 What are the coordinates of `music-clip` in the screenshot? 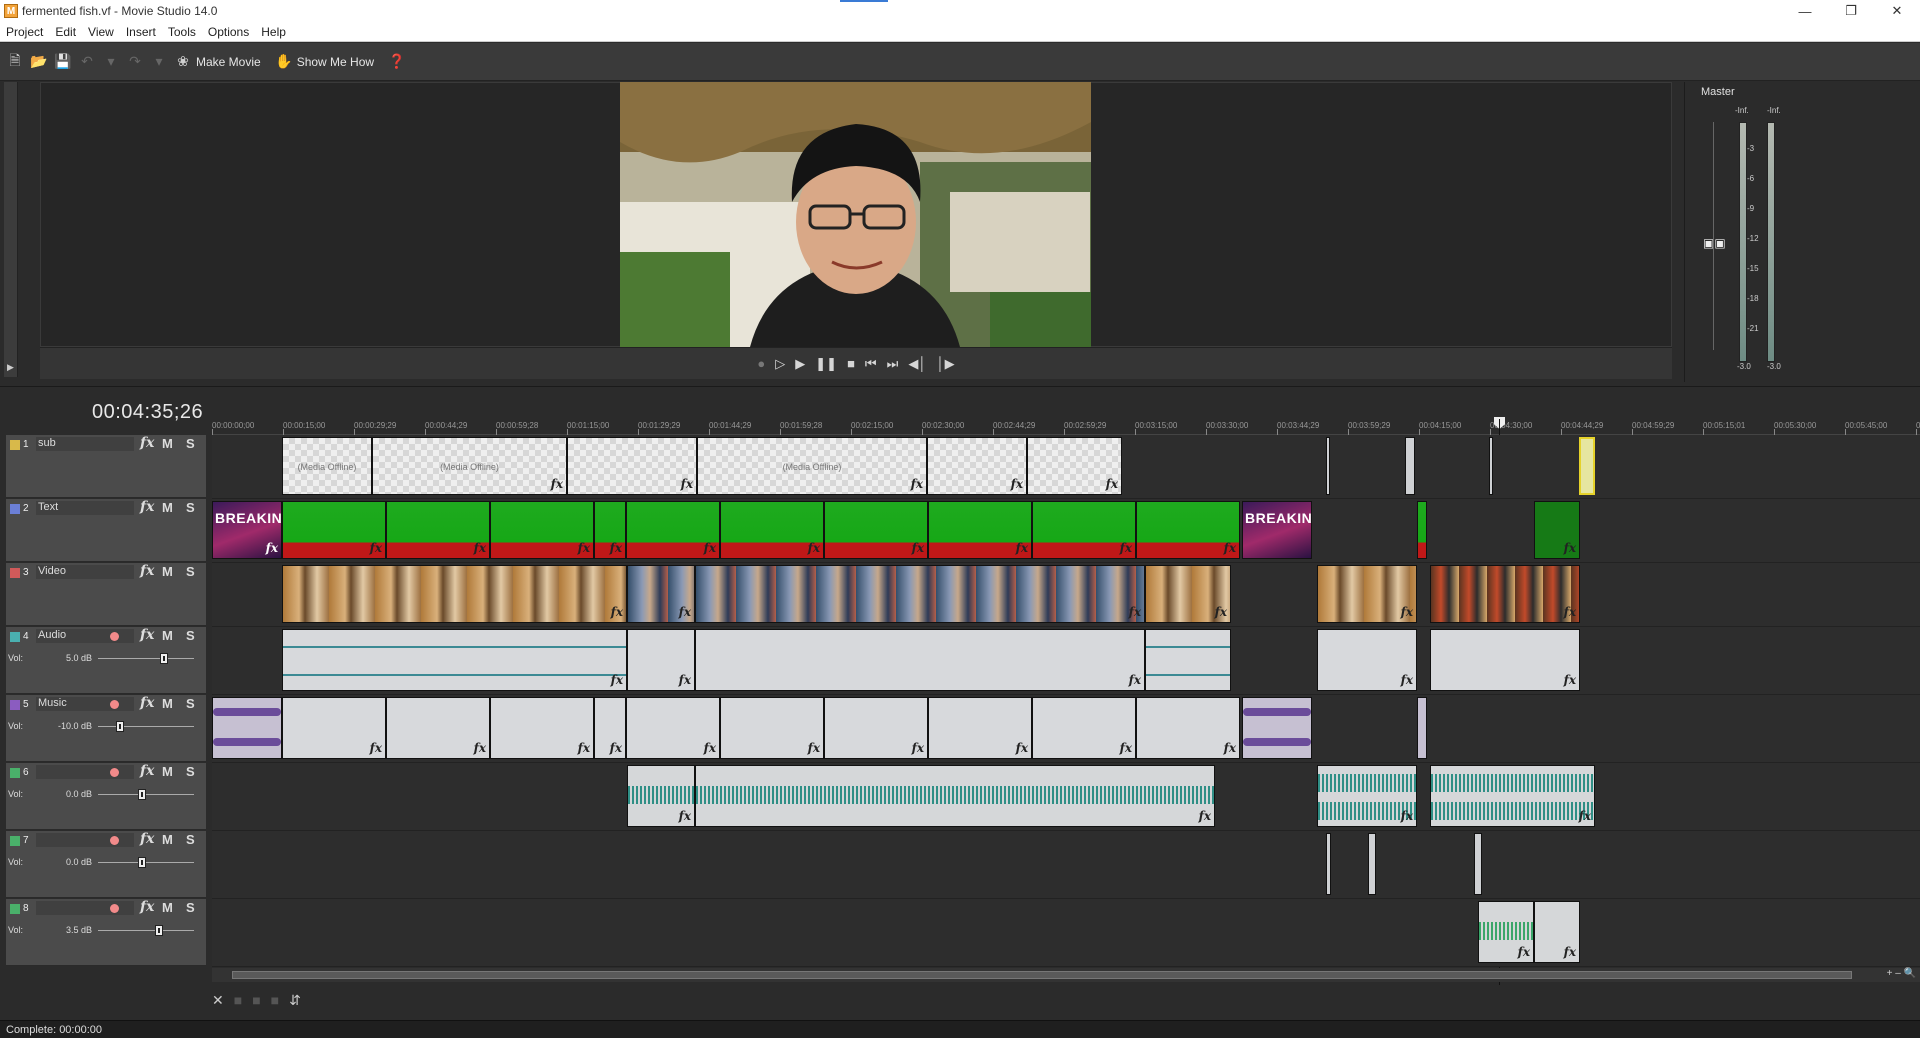 It's located at (247, 728).